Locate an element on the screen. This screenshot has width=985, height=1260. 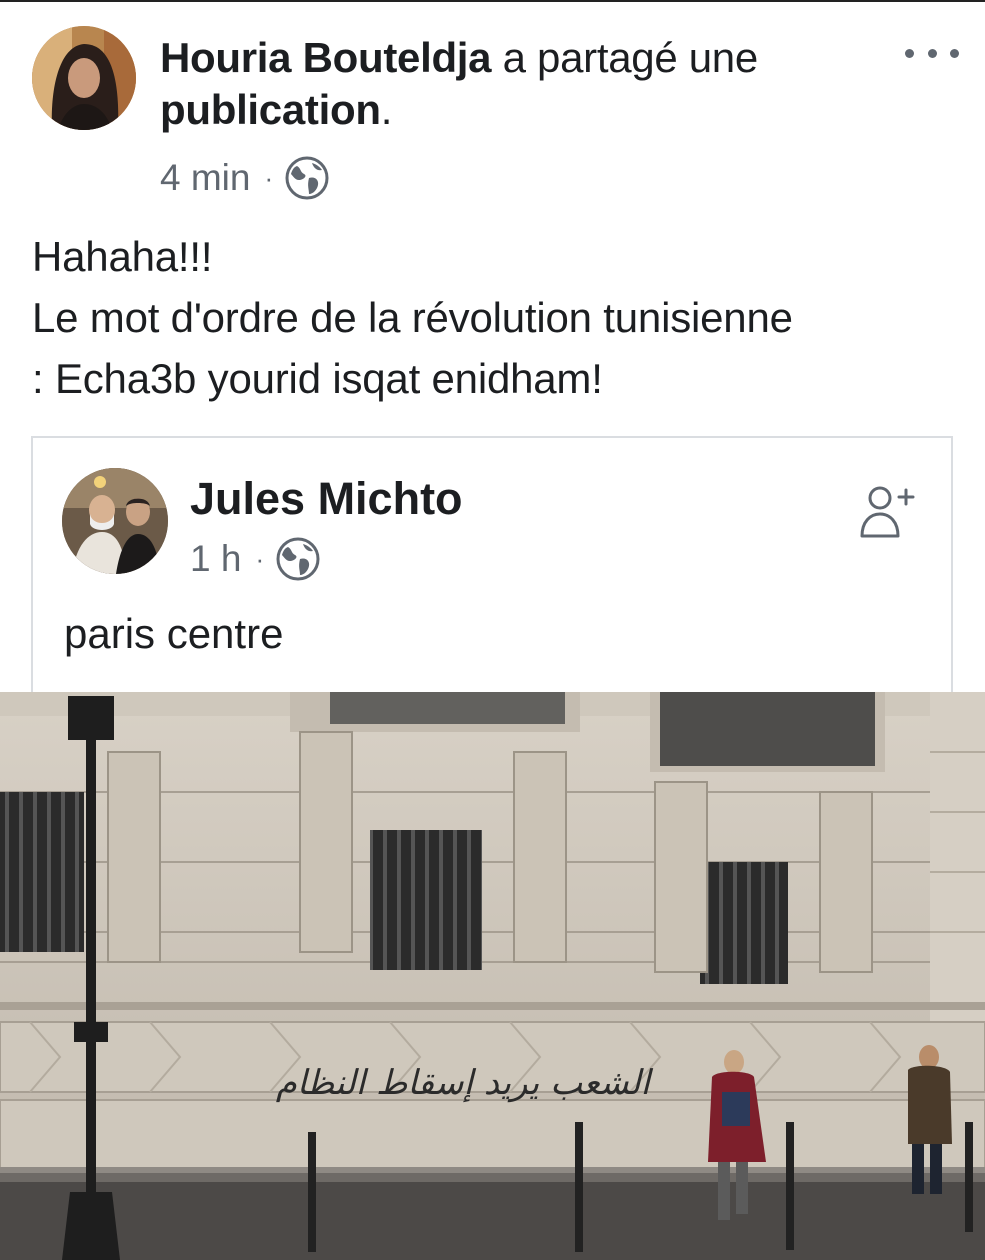
more-options-icon is located at coordinates (932, 53).